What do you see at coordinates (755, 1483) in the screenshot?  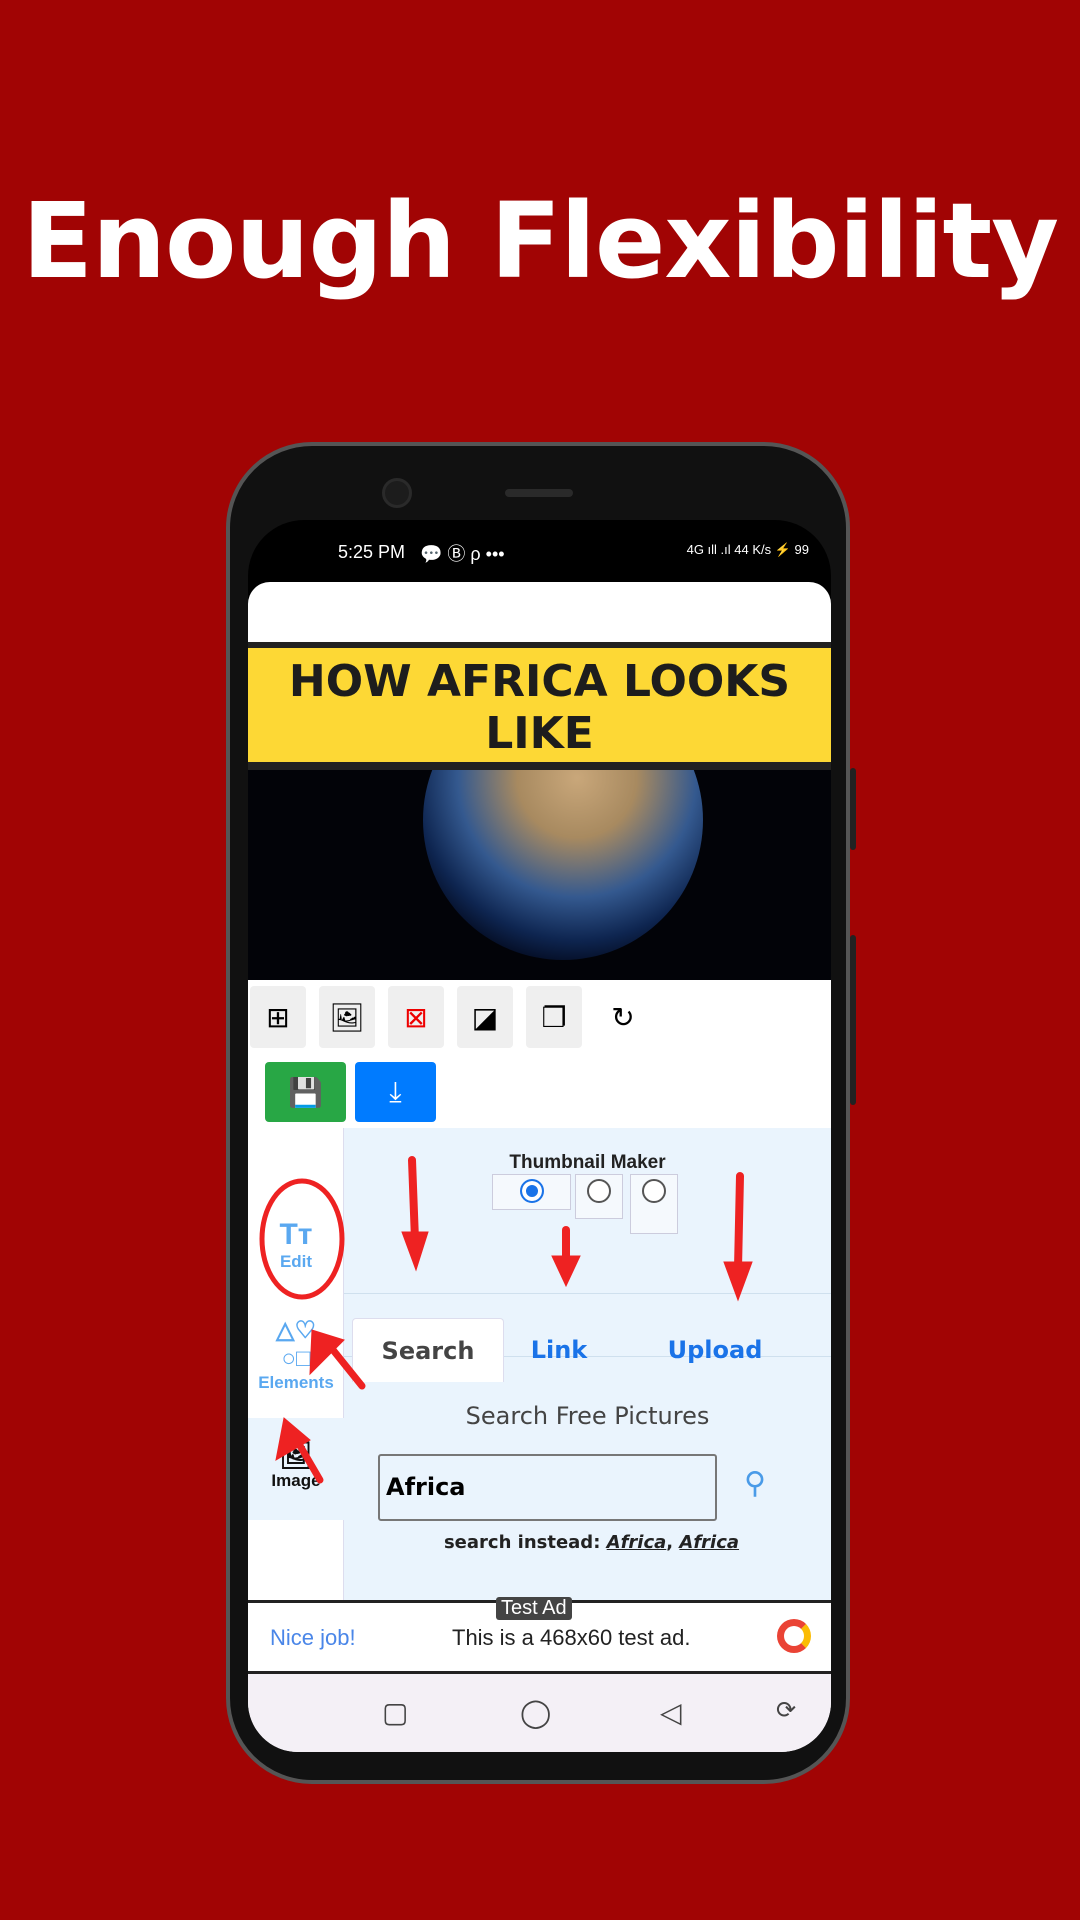 I see `search-icon: ⚲` at bounding box center [755, 1483].